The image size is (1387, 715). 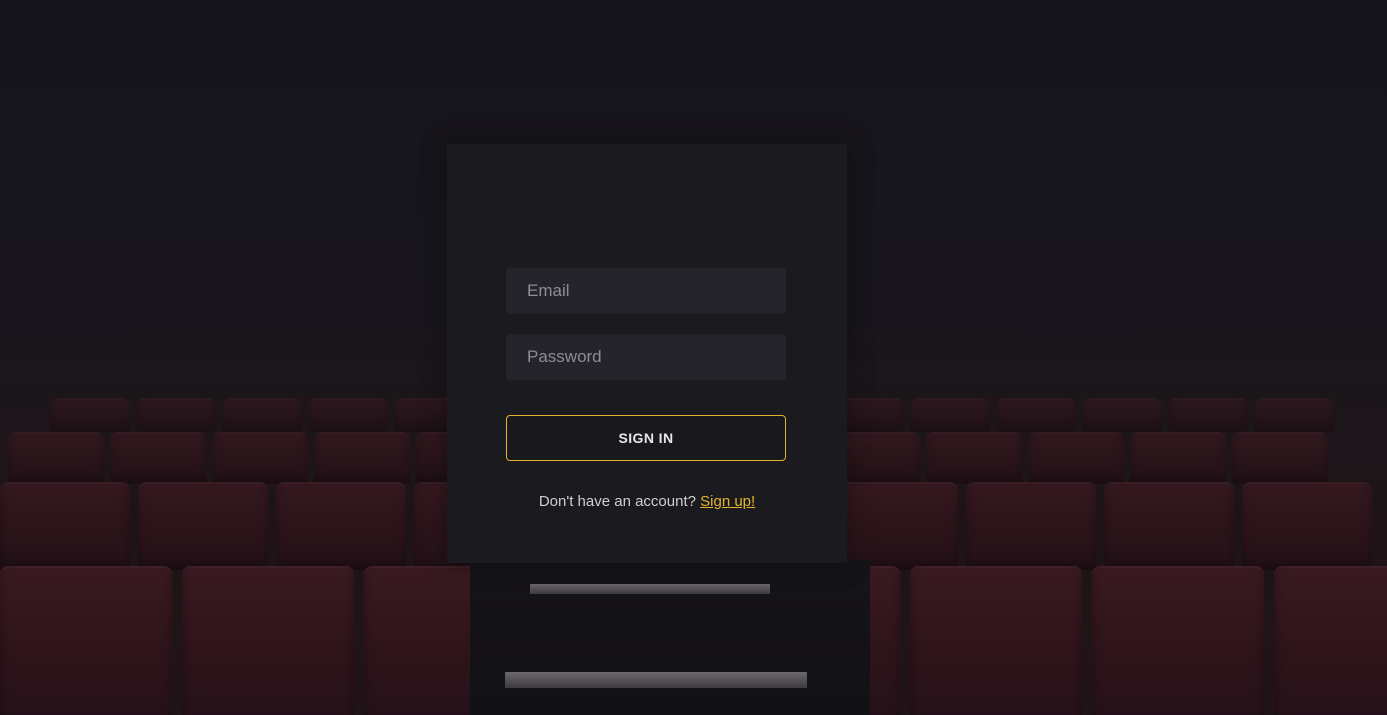 I want to click on sign-in-button: SIGN IN, so click(x=646, y=438).